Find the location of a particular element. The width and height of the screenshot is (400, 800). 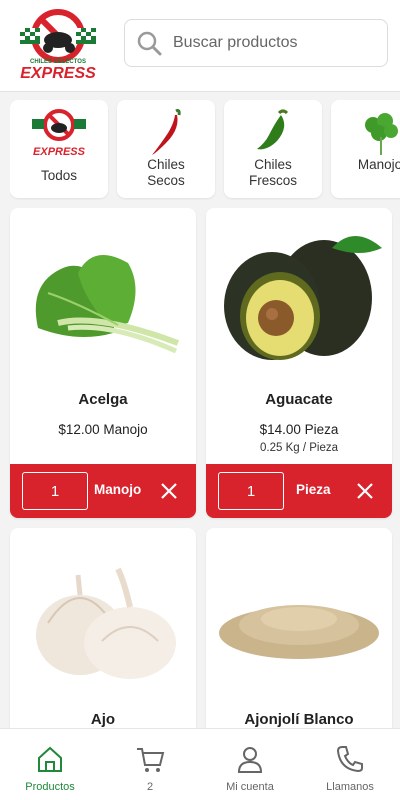

product-card-ajo: Ajo is located at coordinates (103, 643).